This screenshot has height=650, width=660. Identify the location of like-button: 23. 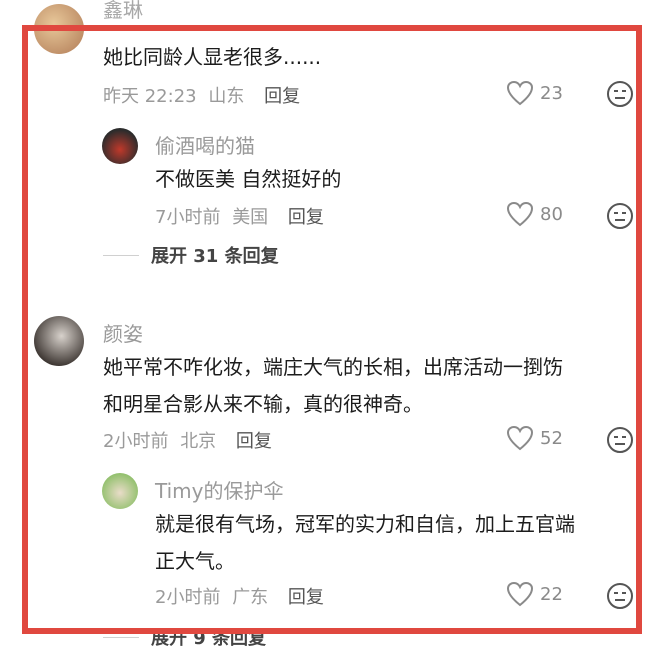
(534, 93).